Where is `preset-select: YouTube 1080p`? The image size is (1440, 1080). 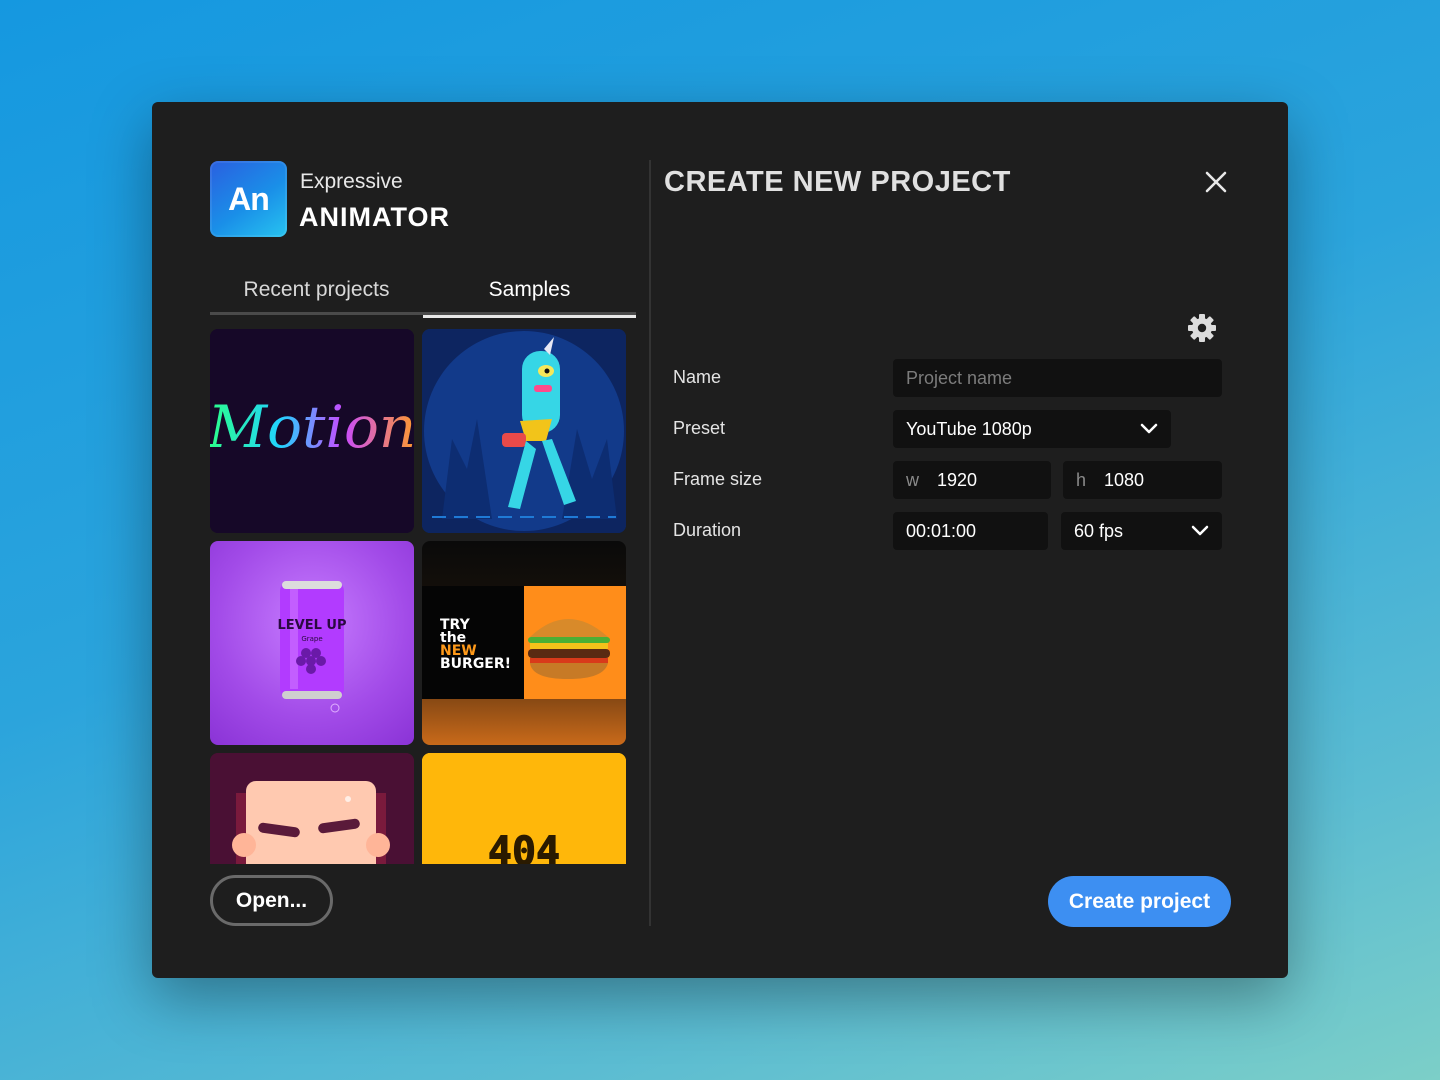
preset-select: YouTube 1080p is located at coordinates (1032, 429).